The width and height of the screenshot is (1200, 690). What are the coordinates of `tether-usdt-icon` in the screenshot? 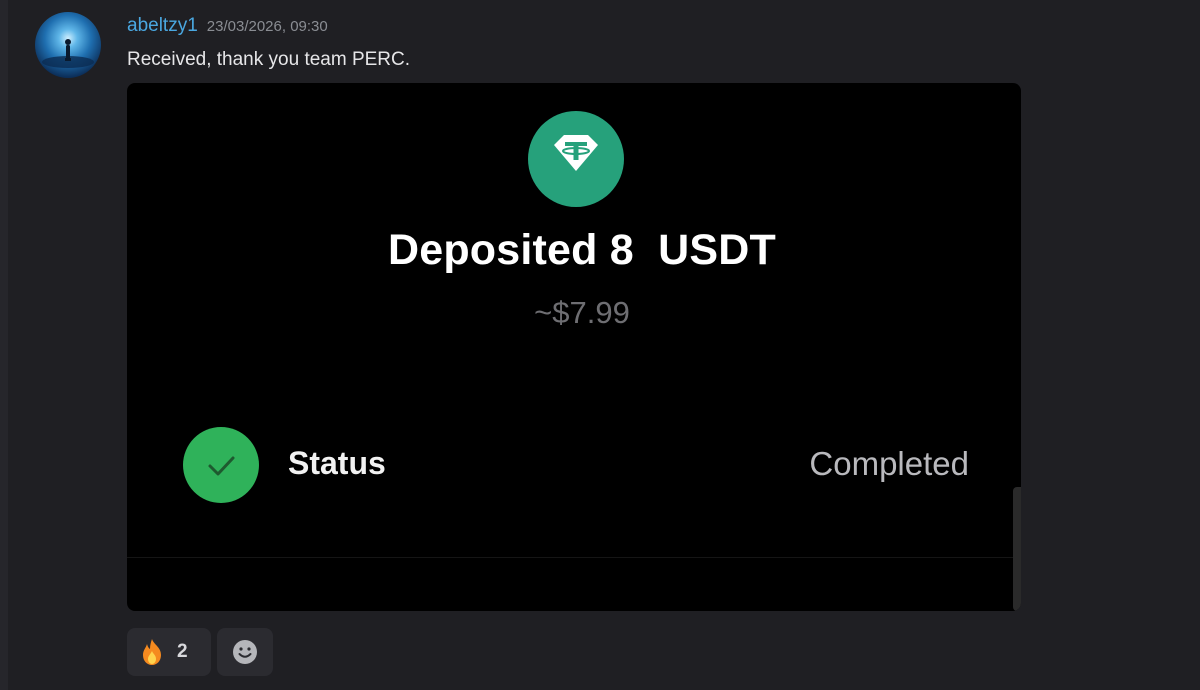 It's located at (576, 159).